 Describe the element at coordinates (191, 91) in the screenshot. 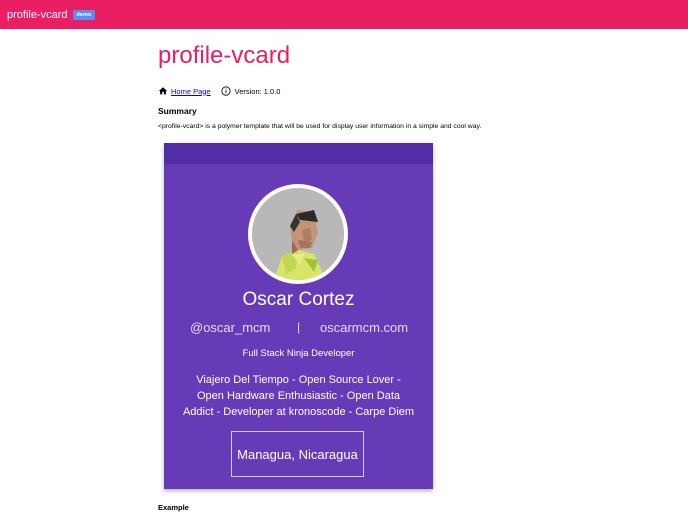

I see `home-page-link: Home Page` at that location.